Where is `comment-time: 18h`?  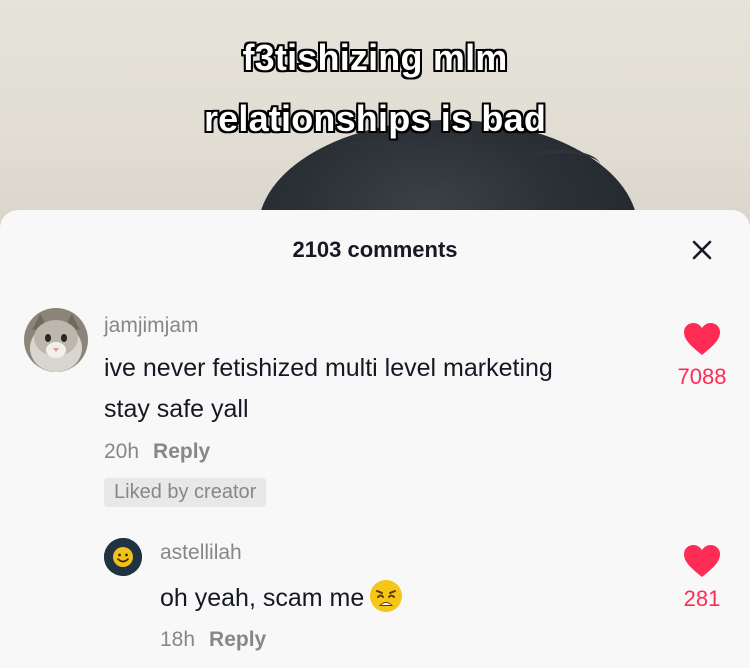
comment-time: 18h is located at coordinates (178, 639).